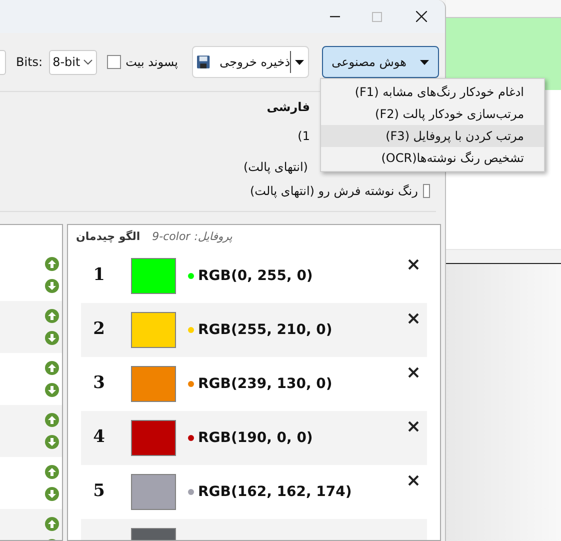  I want to click on foreground-color-label: رنگ نوشته فرش رو (انتهای پالت), so click(334, 191).